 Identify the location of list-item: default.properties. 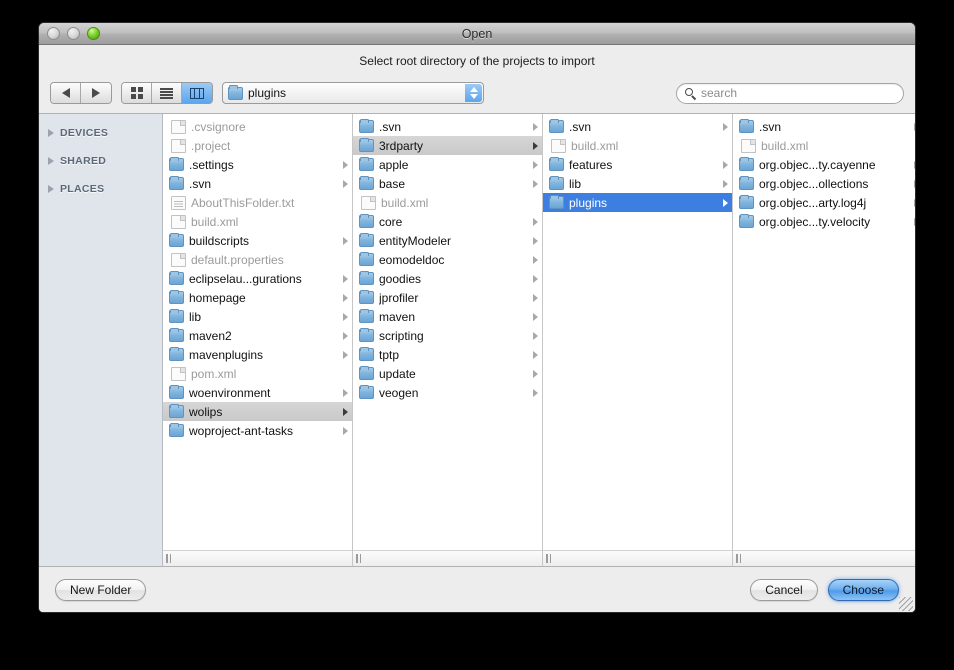
(257, 259).